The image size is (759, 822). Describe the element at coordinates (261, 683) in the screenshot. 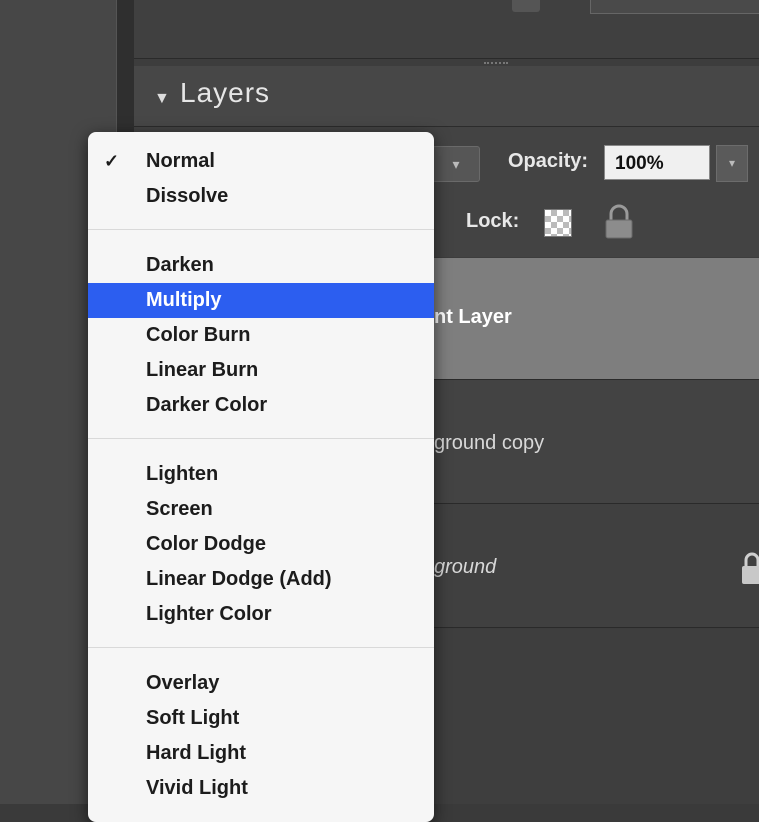

I see `menu-item-overlay: Overlay` at that location.